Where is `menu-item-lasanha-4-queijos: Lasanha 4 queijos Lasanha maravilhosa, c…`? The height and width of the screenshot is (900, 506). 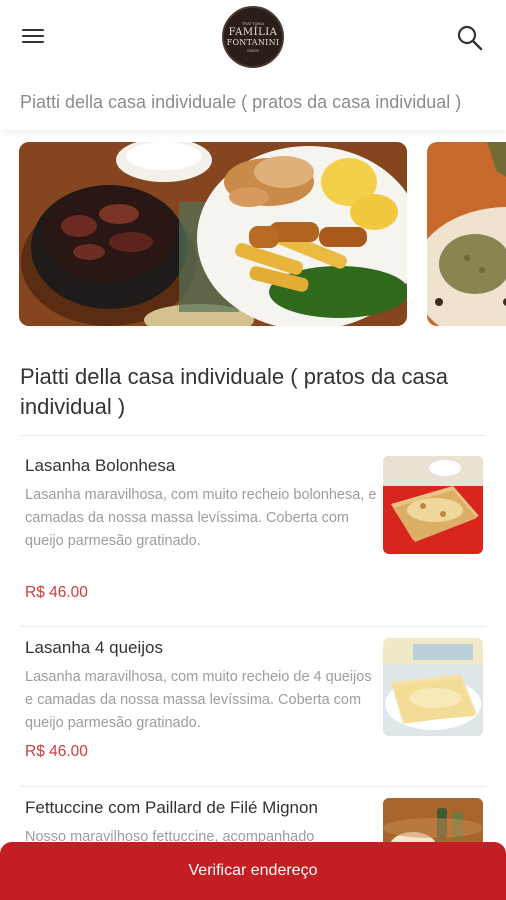 menu-item-lasanha-4-queijos: Lasanha 4 queijos Lasanha maravilhosa, c… is located at coordinates (253, 702).